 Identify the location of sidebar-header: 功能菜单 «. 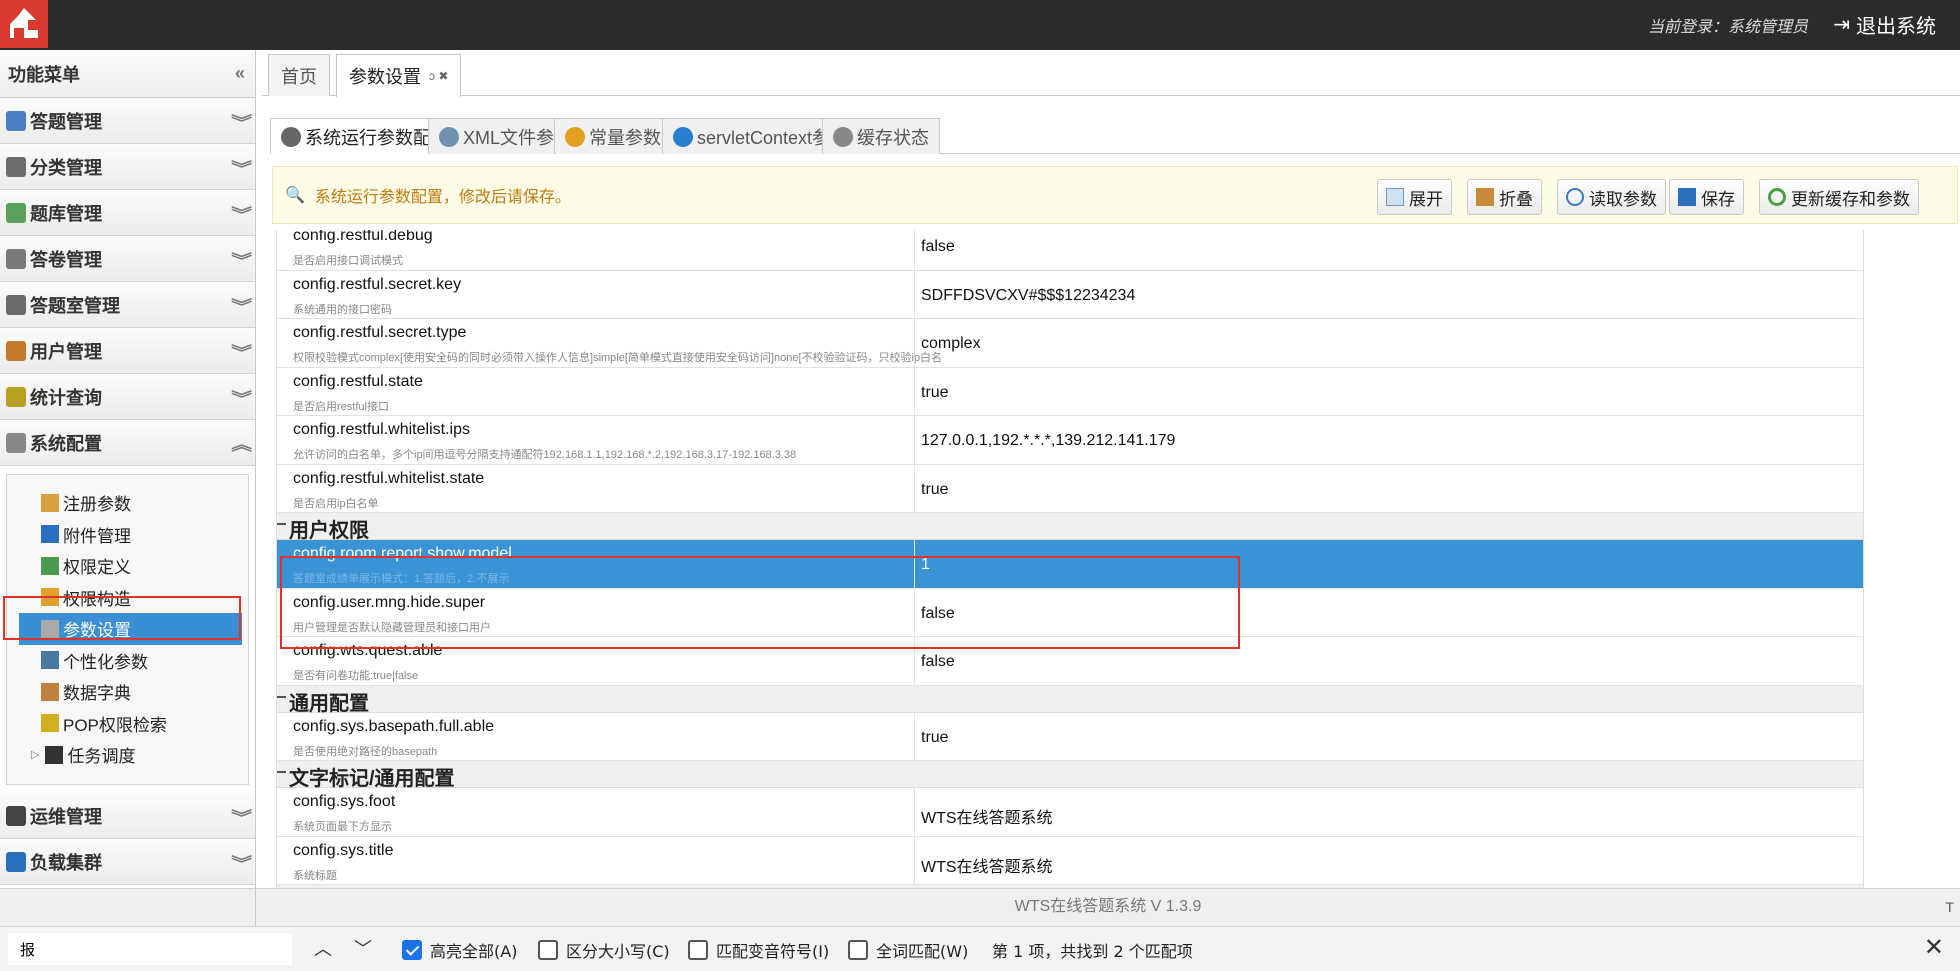
(127, 74).